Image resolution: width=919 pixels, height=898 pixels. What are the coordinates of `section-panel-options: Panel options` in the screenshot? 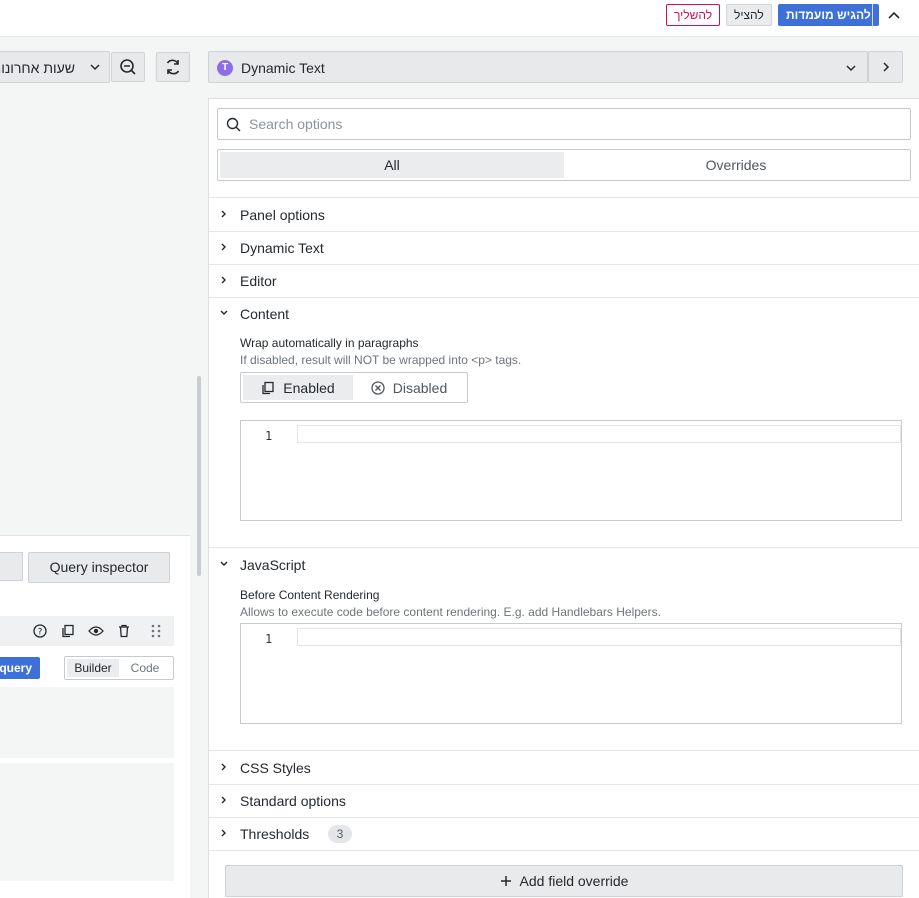 It's located at (564, 214).